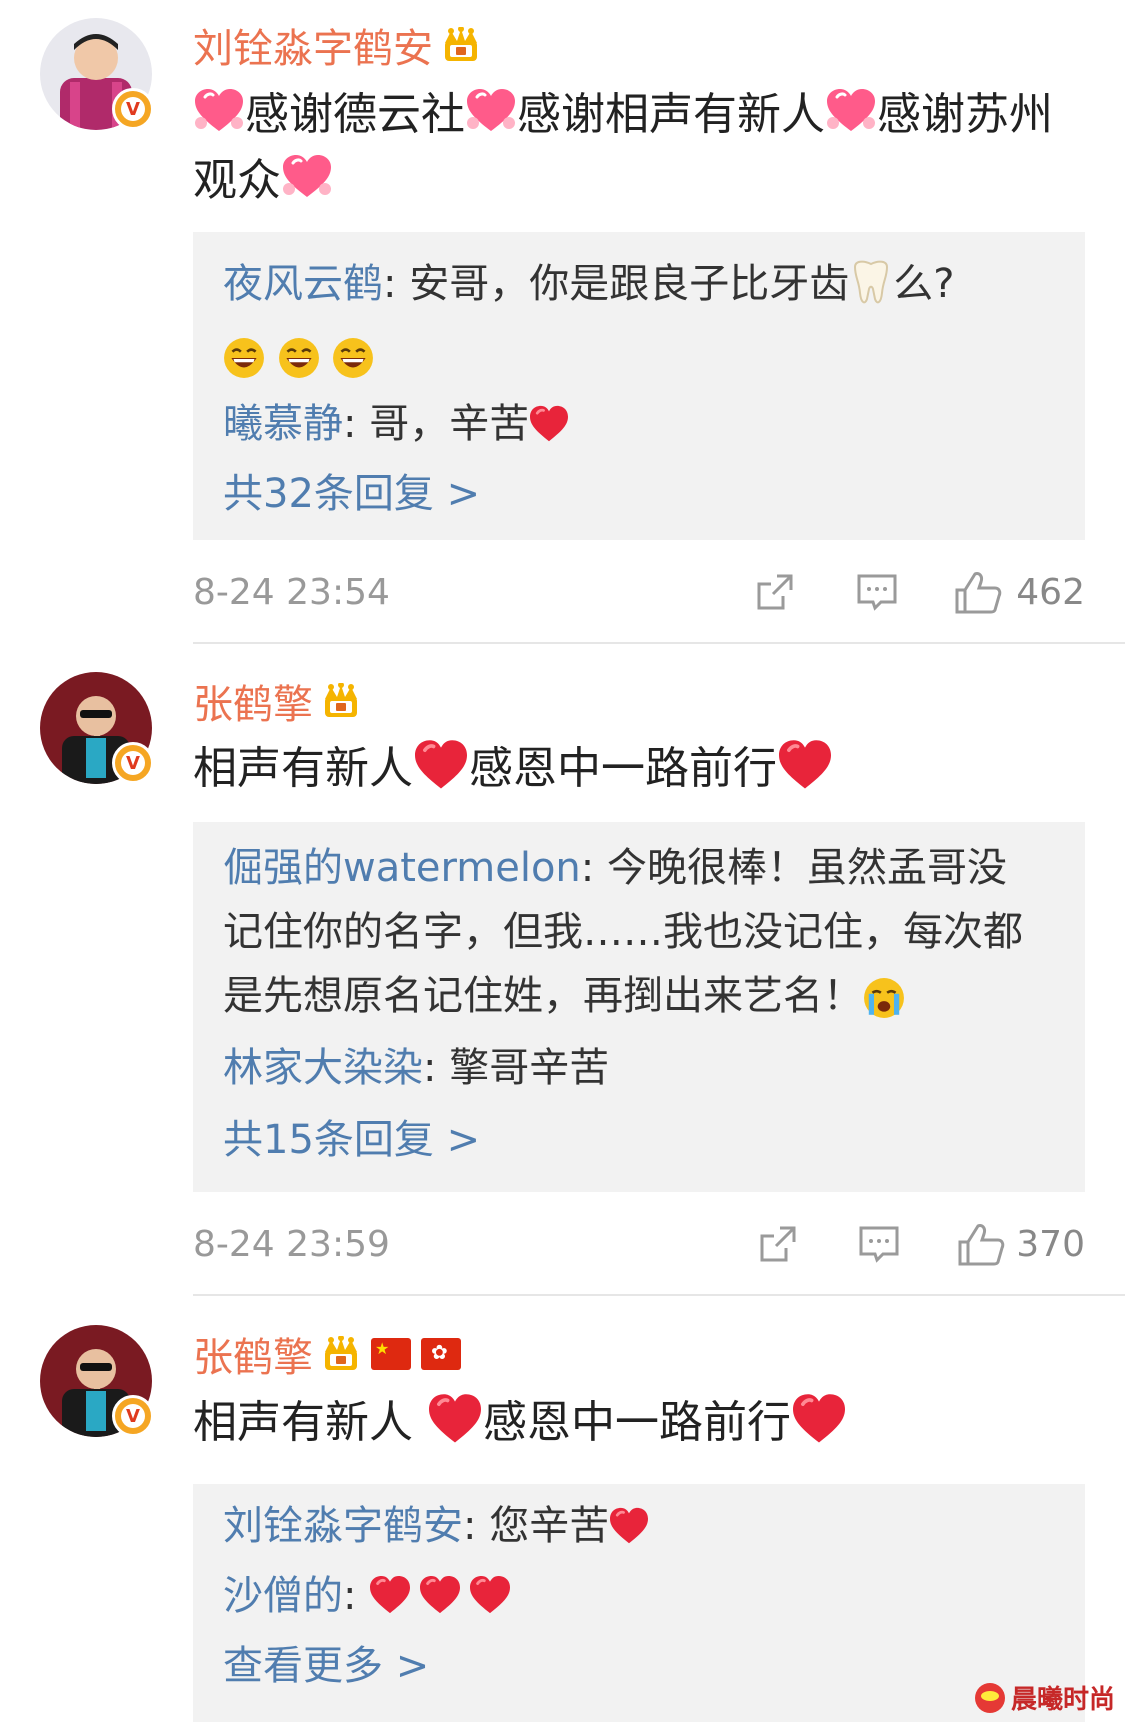 Image resolution: width=1125 pixels, height=1722 pixels. What do you see at coordinates (884, 998) in the screenshot?
I see `cry-icon` at bounding box center [884, 998].